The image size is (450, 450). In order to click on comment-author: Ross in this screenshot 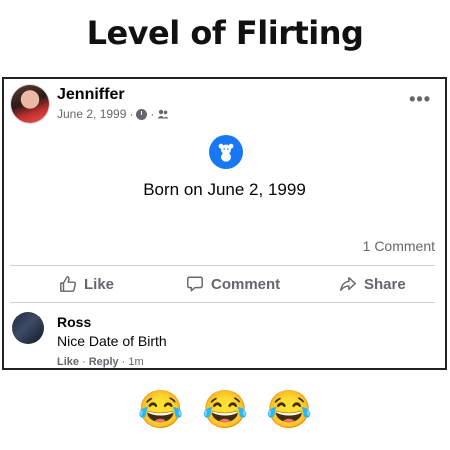, I will do `click(74, 322)`.